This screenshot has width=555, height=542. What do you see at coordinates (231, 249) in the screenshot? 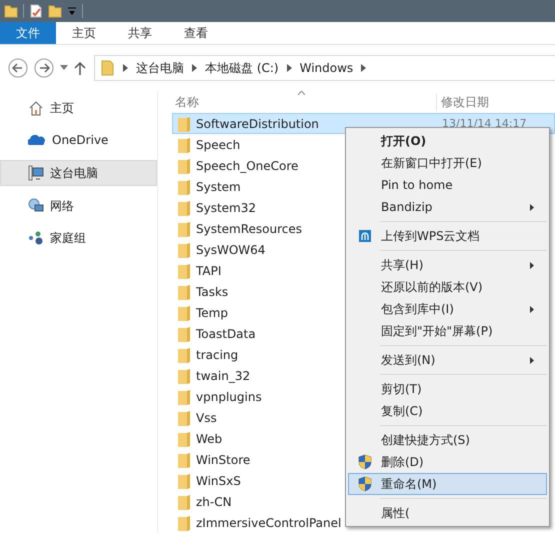
I see `file-name: SysWOW64` at bounding box center [231, 249].